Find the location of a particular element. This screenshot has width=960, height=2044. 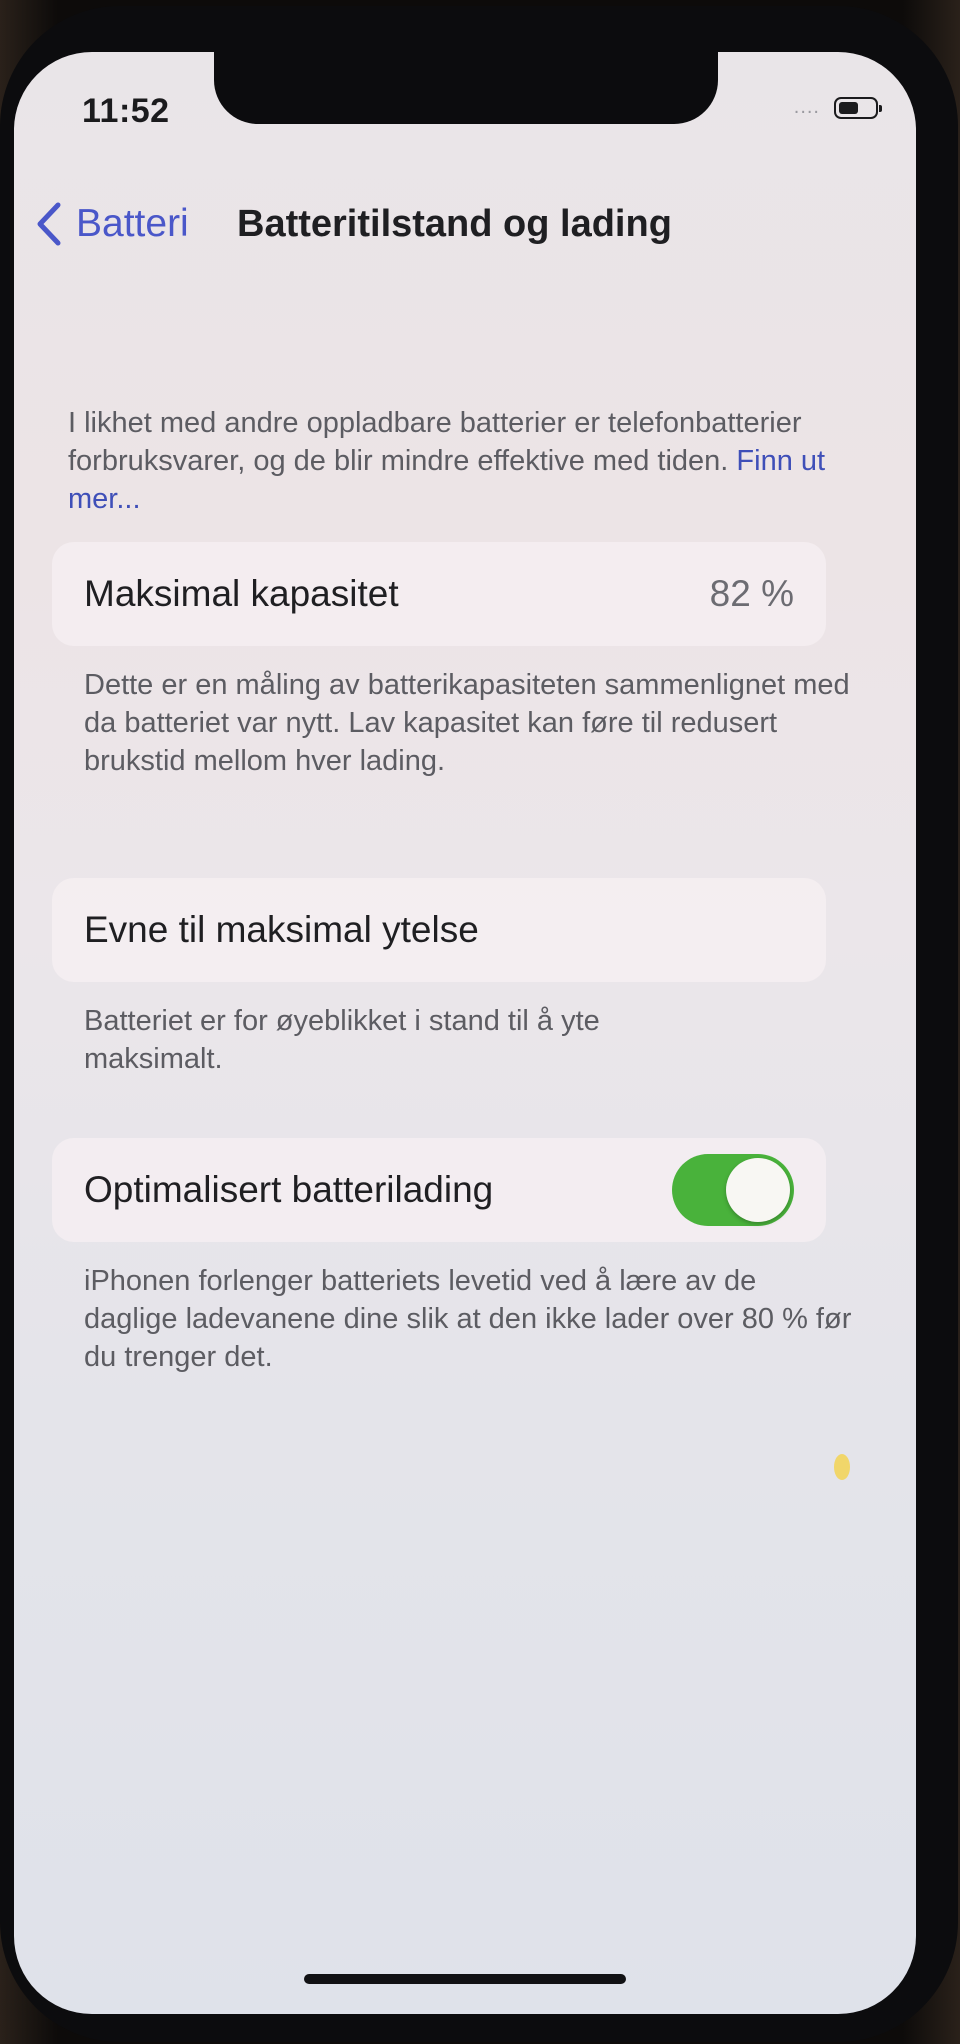

back-button: Batteri is located at coordinates (111, 224).